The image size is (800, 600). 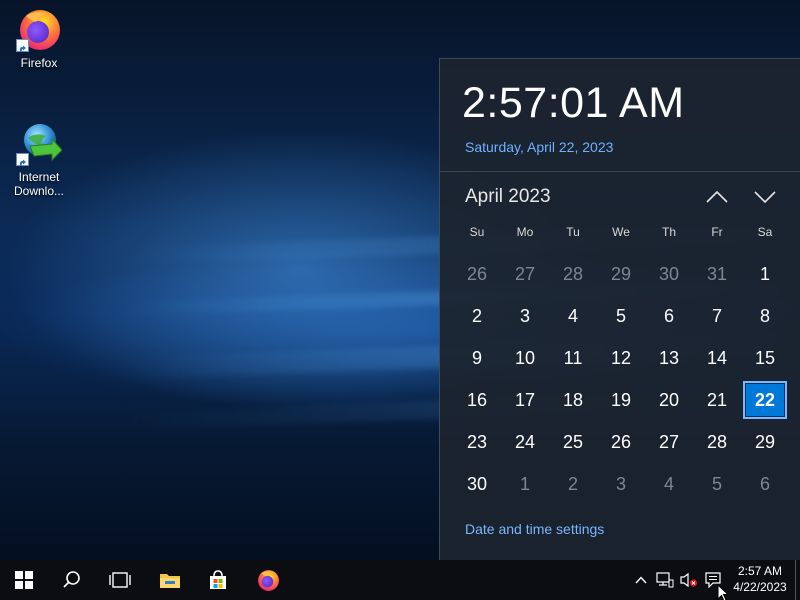 I want to click on calendar-day: 11, so click(x=573, y=358).